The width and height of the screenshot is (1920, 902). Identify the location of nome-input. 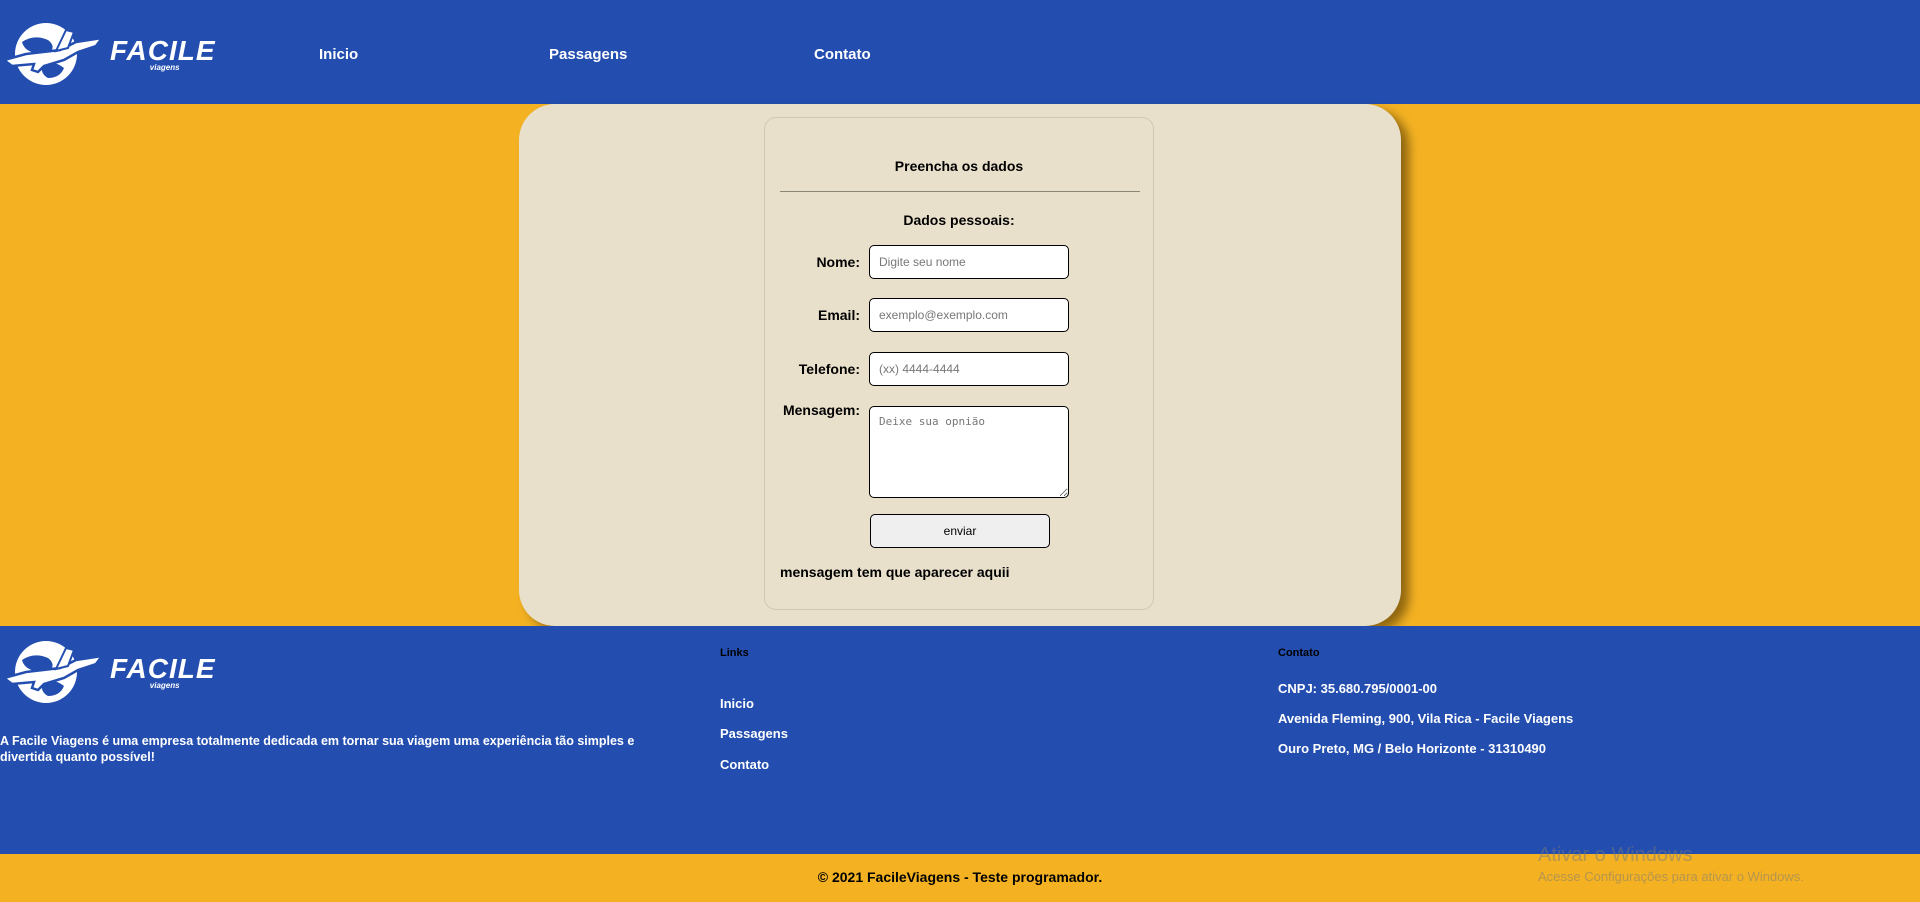
(969, 262).